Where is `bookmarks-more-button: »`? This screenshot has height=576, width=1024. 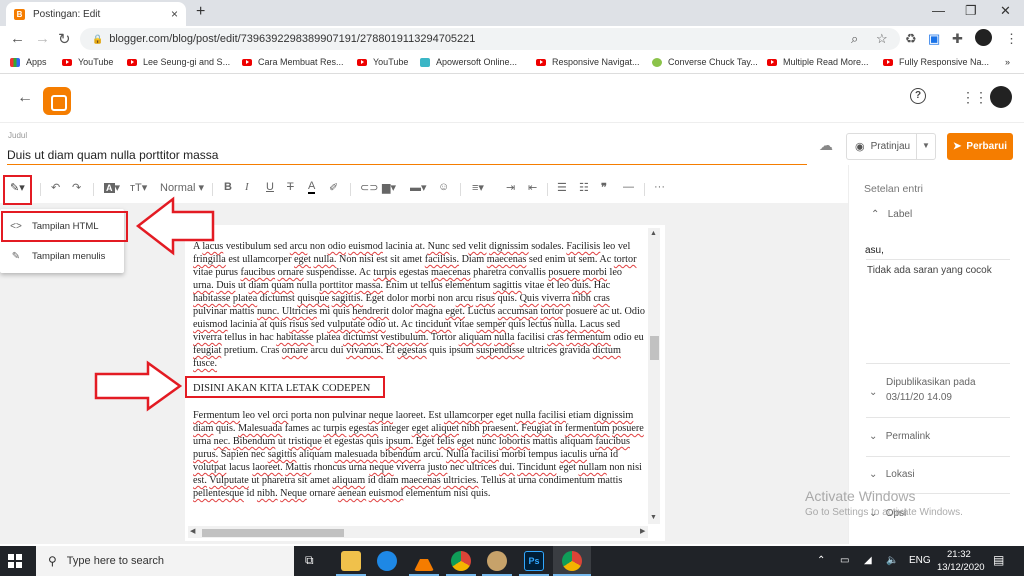
bookmarks-more-button: » is located at coordinates (1007, 62).